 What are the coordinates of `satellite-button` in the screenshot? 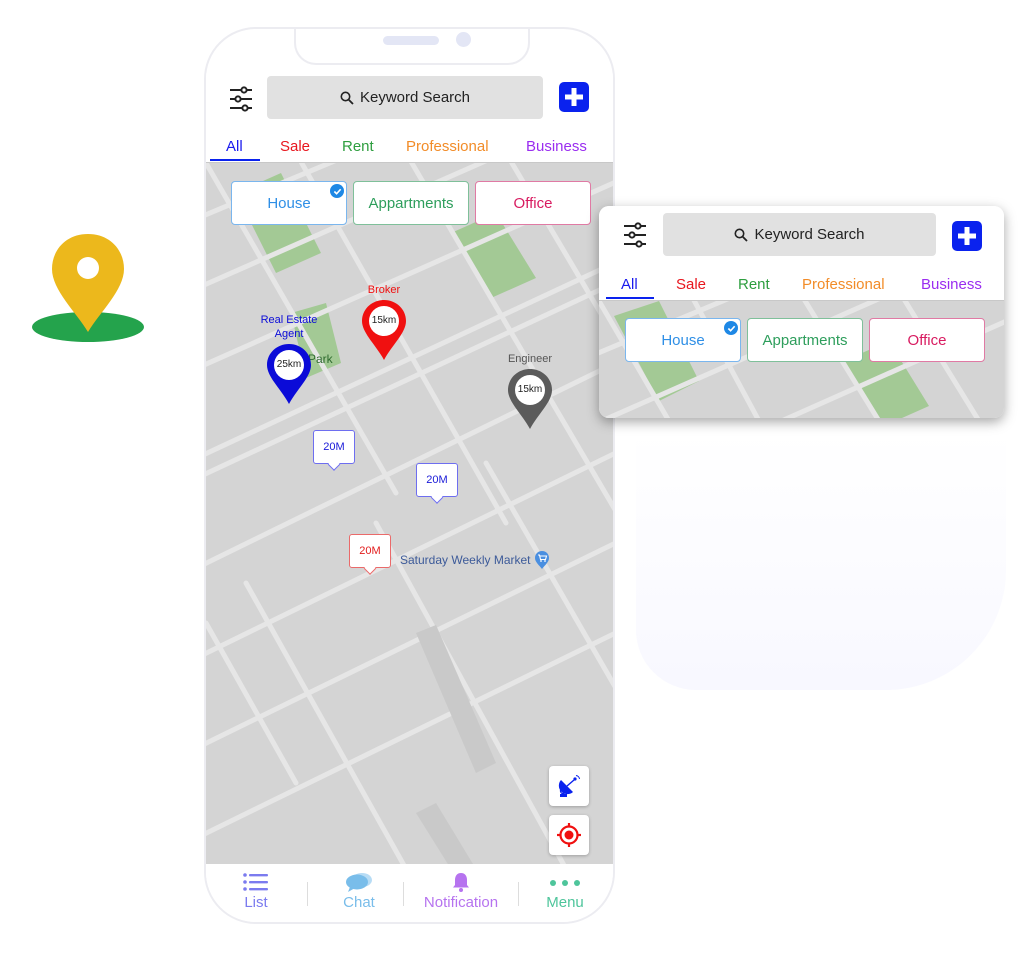 It's located at (569, 786).